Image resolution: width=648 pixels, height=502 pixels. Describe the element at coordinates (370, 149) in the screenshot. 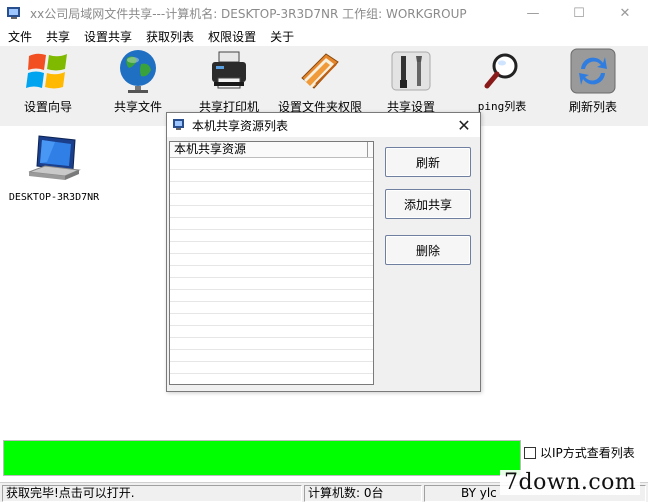

I see `column-header-filler` at that location.